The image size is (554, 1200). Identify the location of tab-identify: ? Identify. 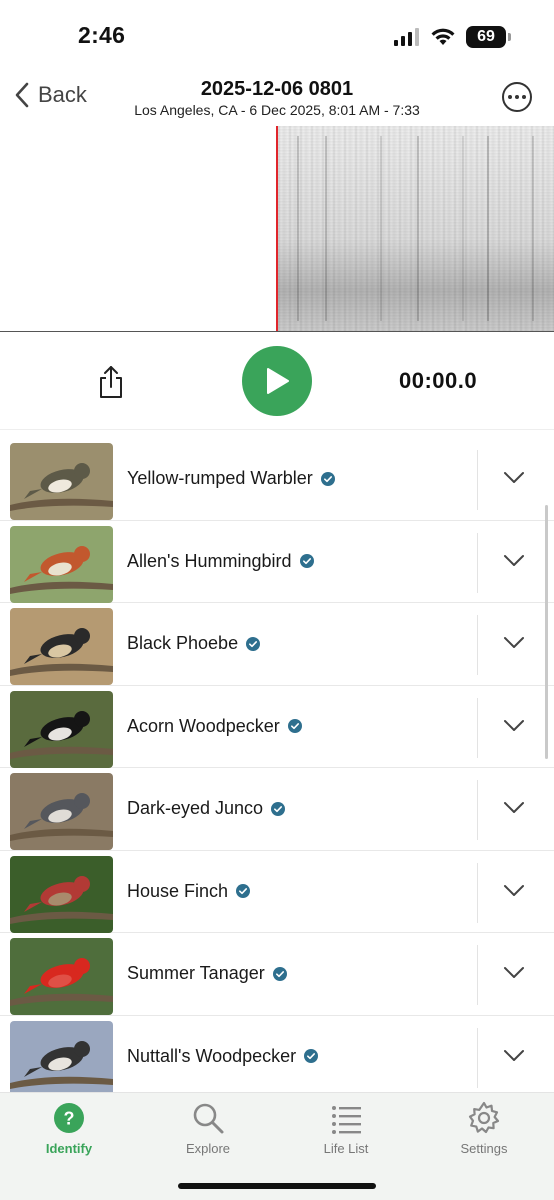
(69, 1131).